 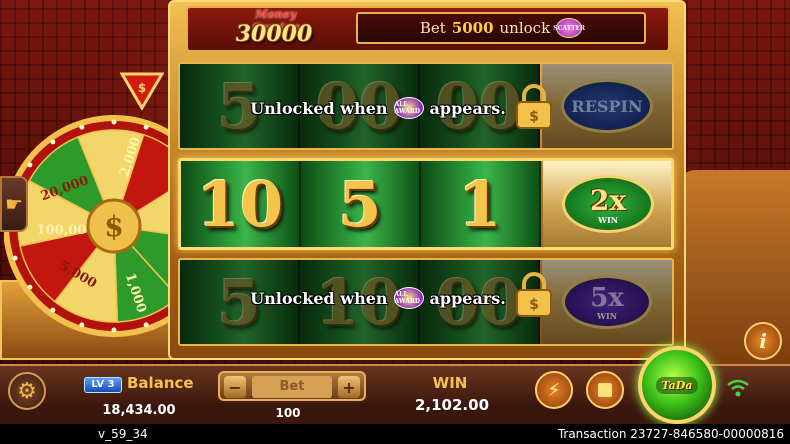 I want to click on wheel-pointer-icon: $, so click(x=142, y=91).